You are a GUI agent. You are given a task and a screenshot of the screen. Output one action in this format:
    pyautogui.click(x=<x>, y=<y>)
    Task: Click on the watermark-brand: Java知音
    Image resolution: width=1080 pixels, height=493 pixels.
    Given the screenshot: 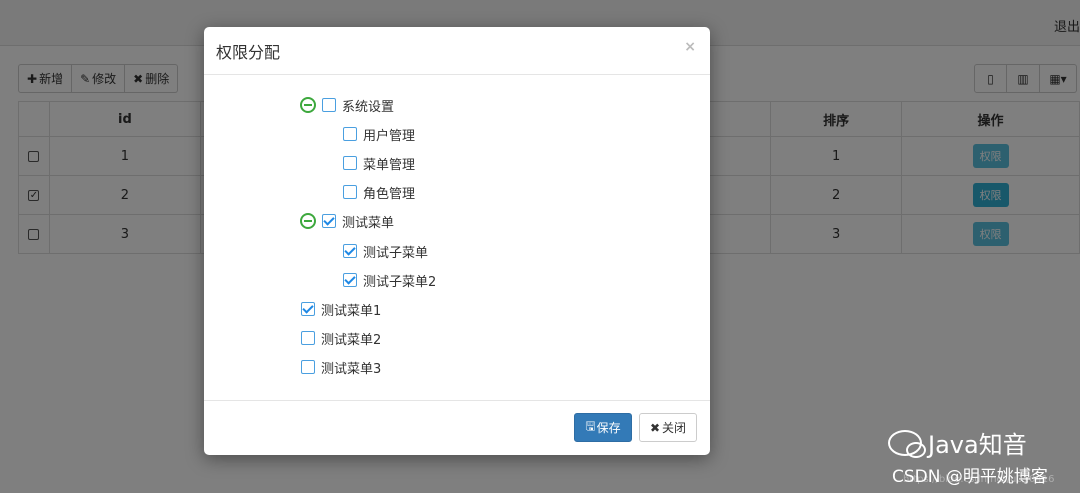 What is the action you would take?
    pyautogui.click(x=977, y=445)
    